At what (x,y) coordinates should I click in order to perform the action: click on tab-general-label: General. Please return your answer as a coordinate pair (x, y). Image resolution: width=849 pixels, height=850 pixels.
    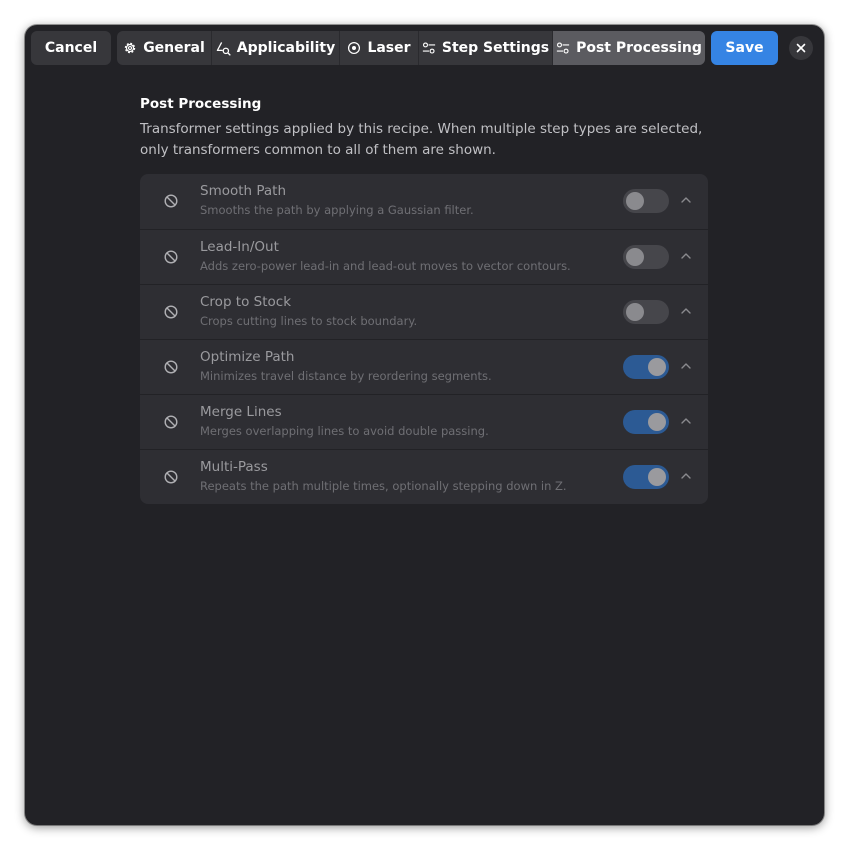
    Looking at the image, I should click on (174, 48).